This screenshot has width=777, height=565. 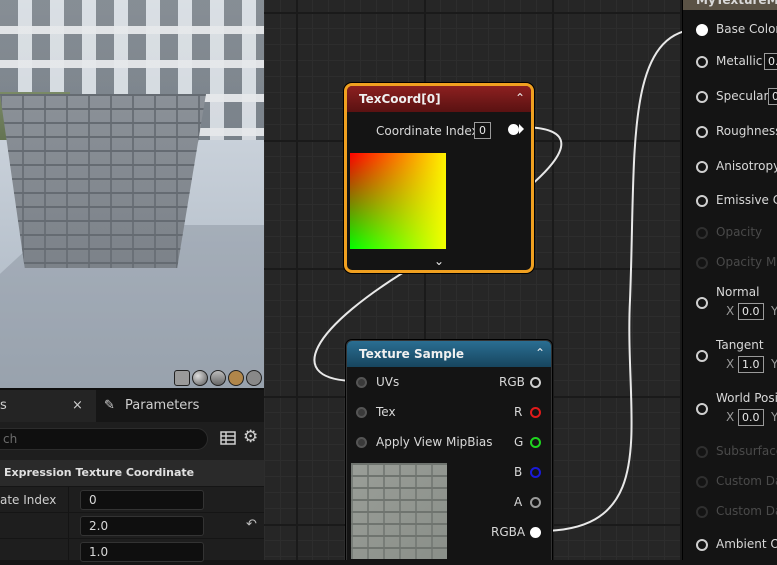 What do you see at coordinates (250, 437) in the screenshot?
I see `gear-icon: ⚙` at bounding box center [250, 437].